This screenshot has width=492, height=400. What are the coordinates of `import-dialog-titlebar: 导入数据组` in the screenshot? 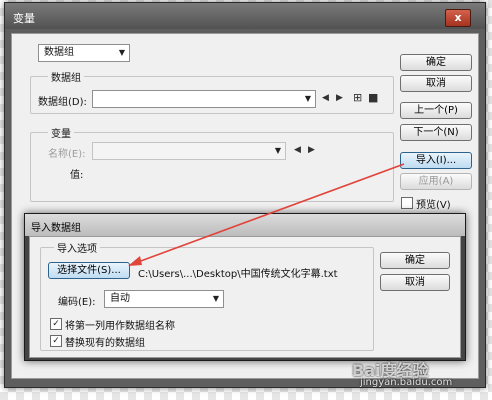 It's located at (245, 225).